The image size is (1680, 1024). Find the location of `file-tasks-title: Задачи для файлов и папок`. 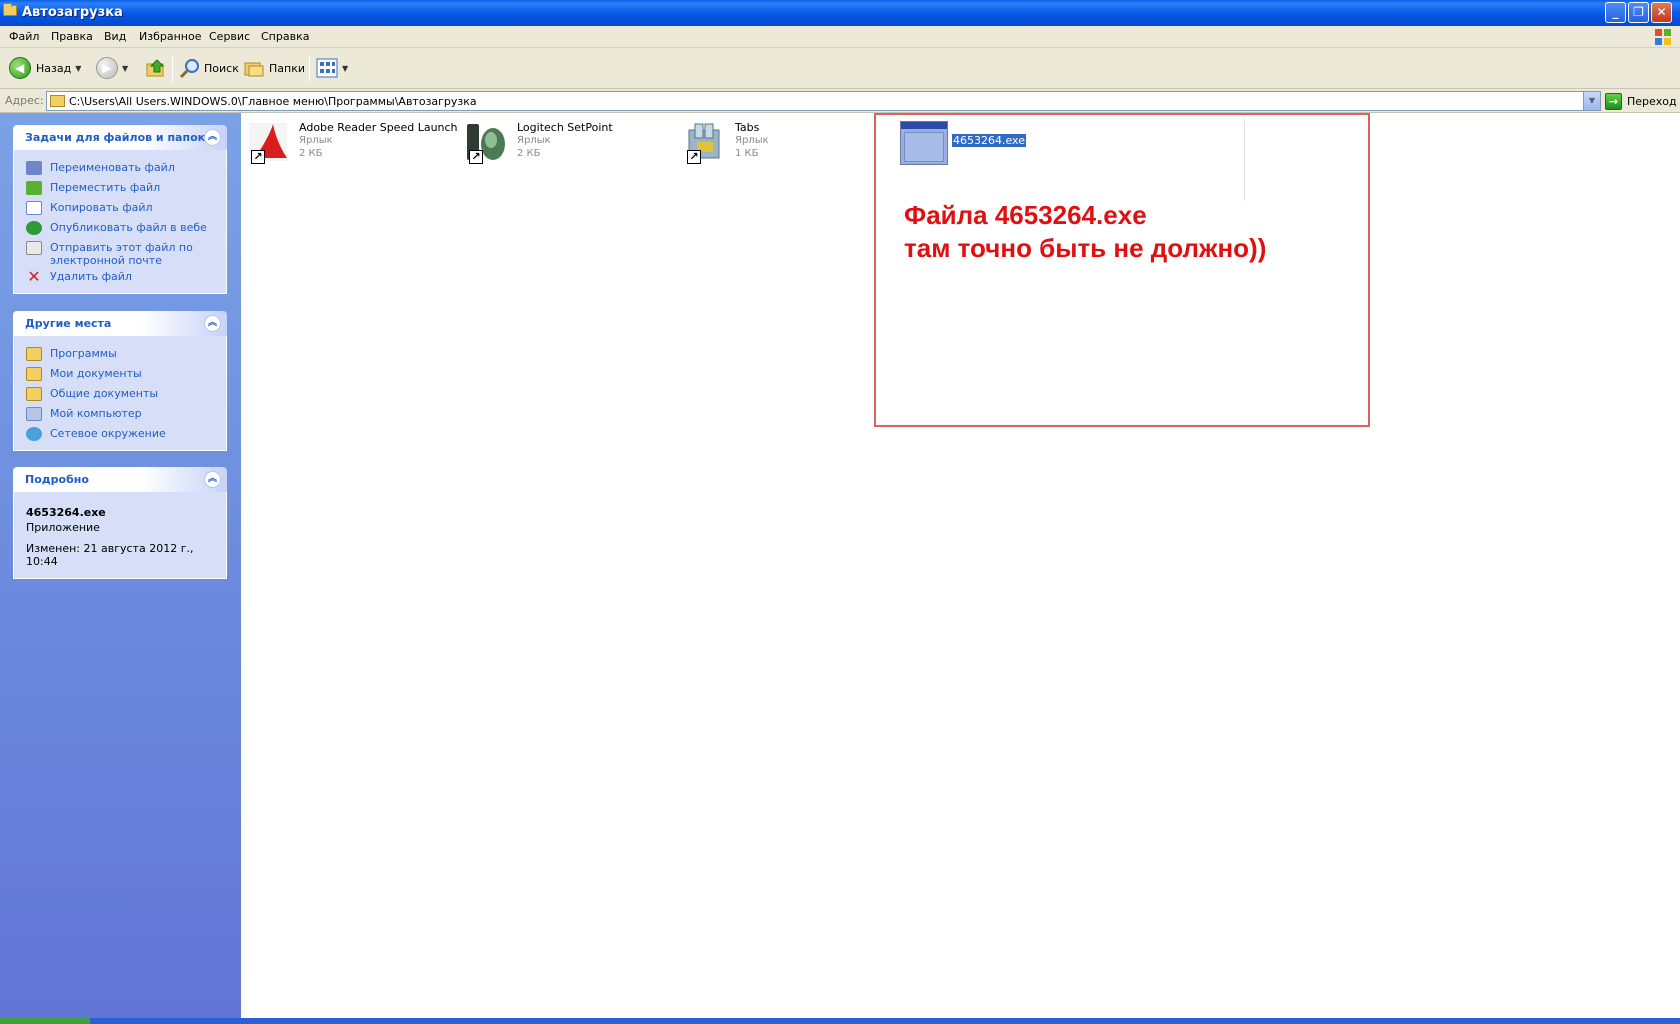

file-tasks-title: Задачи для файлов и папок is located at coordinates (115, 137).